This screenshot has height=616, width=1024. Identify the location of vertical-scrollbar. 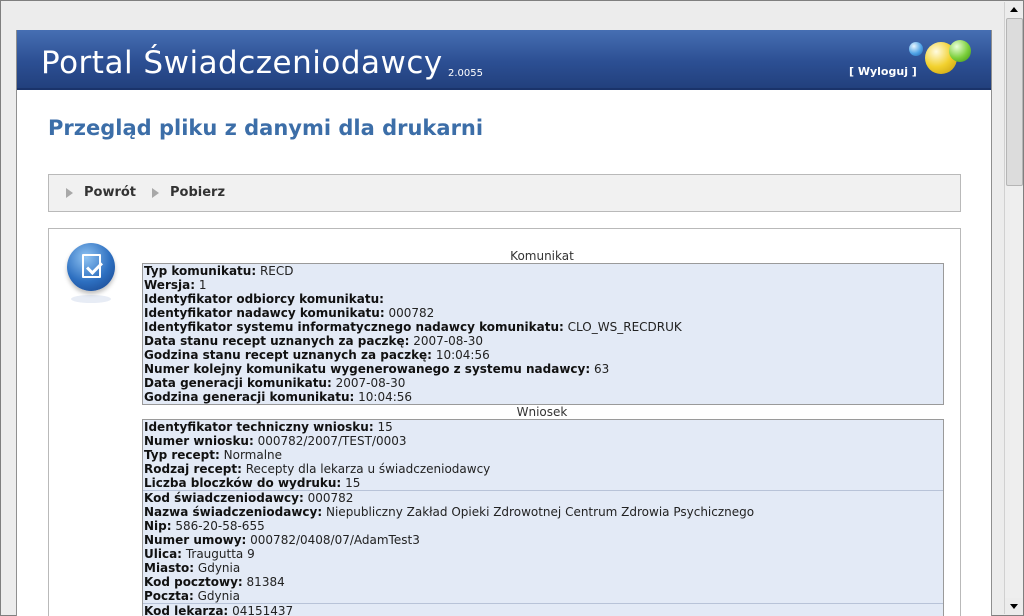
(1013, 308).